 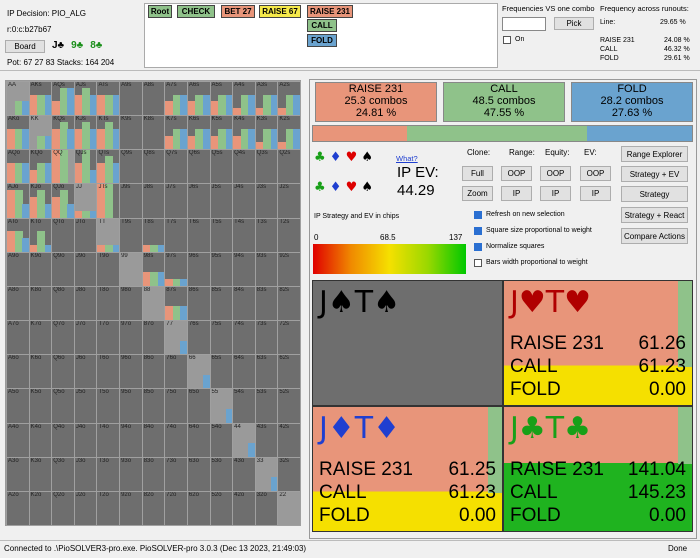 What do you see at coordinates (40, 406) in the screenshot?
I see `hand-cell-k5o: K5o` at bounding box center [40, 406].